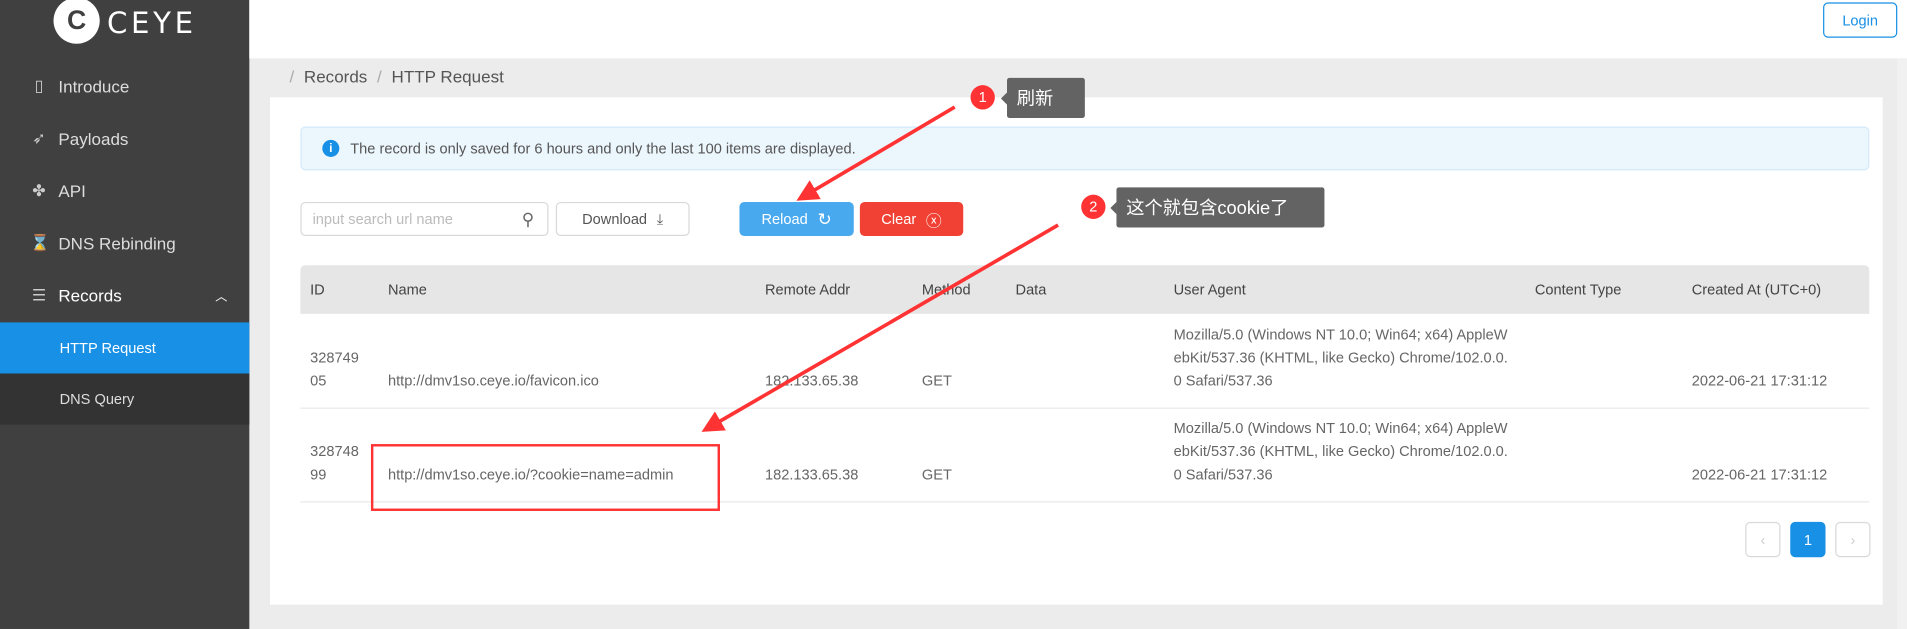 The image size is (1907, 629). Describe the element at coordinates (1093, 206) in the screenshot. I see `annotation-badge-2: 2` at that location.